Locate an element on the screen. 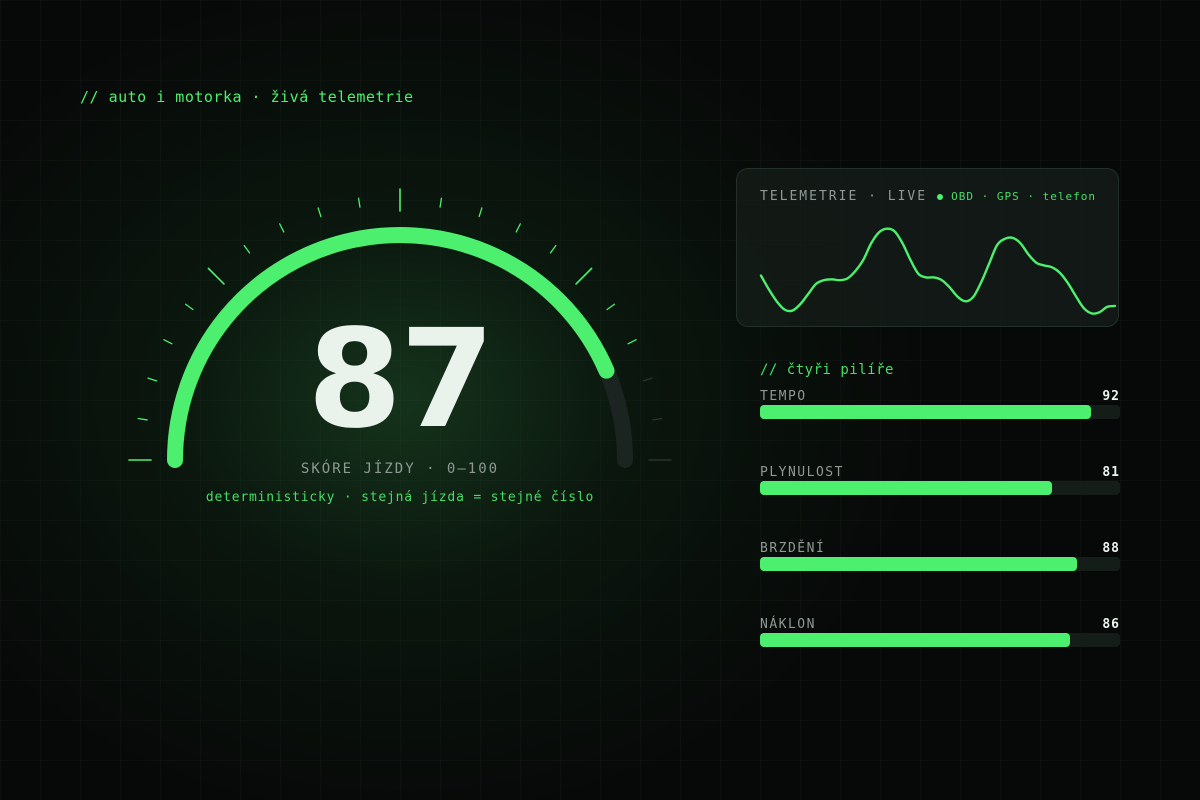 Image resolution: width=1200 pixels, height=800 pixels. pillar-naklon: NÁKLON 86 is located at coordinates (940, 637).